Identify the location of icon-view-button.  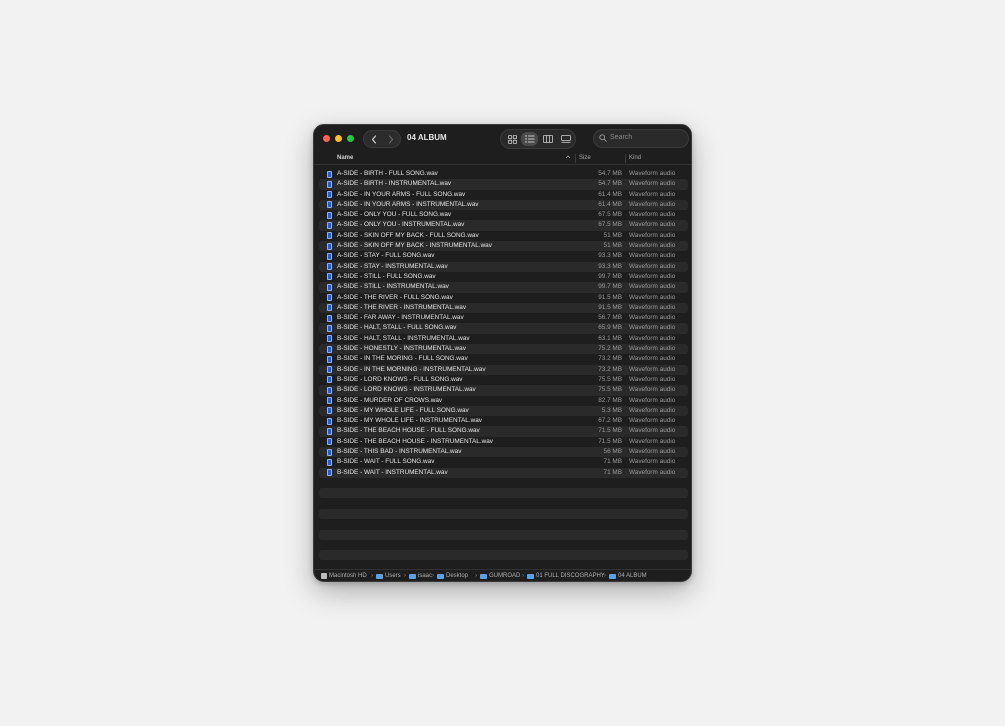
(512, 139).